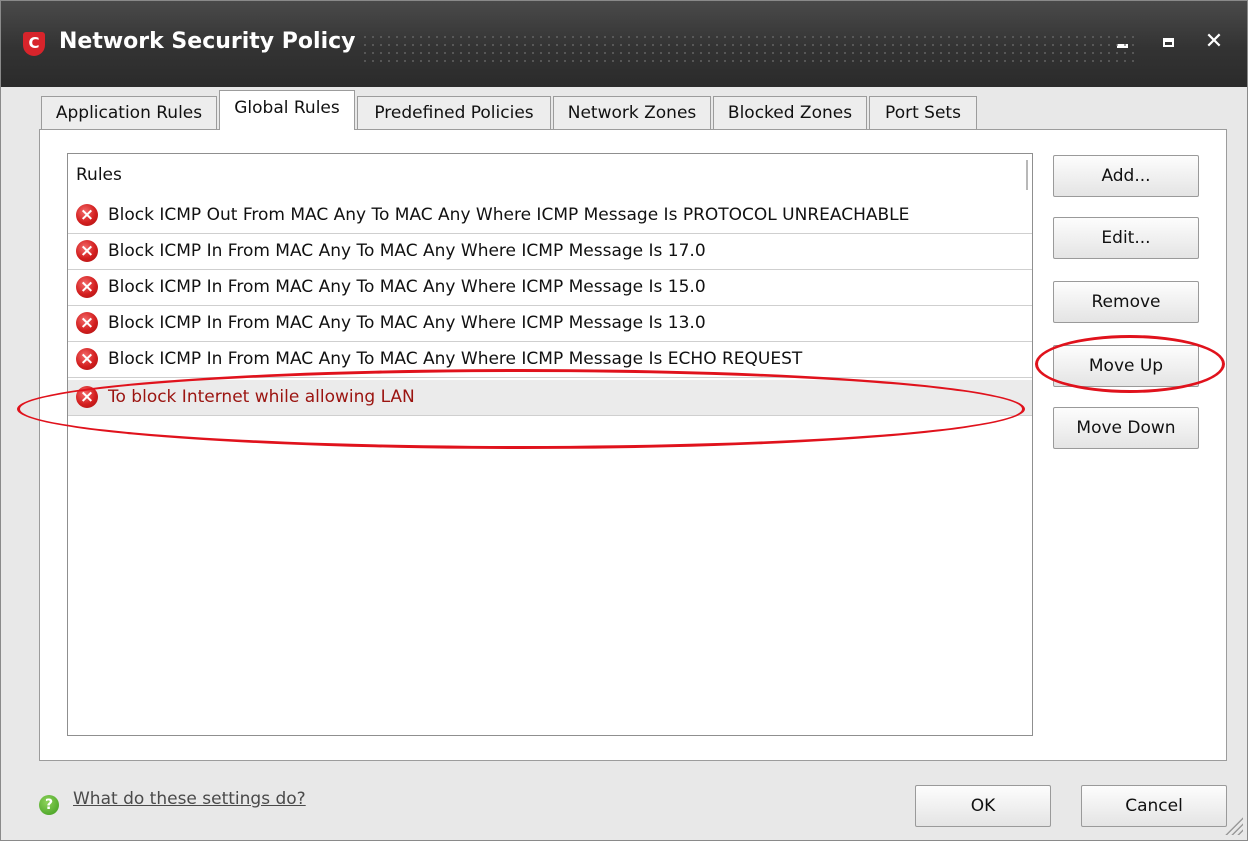  Describe the element at coordinates (189, 799) in the screenshot. I see `help-link: What do these settings do?` at that location.